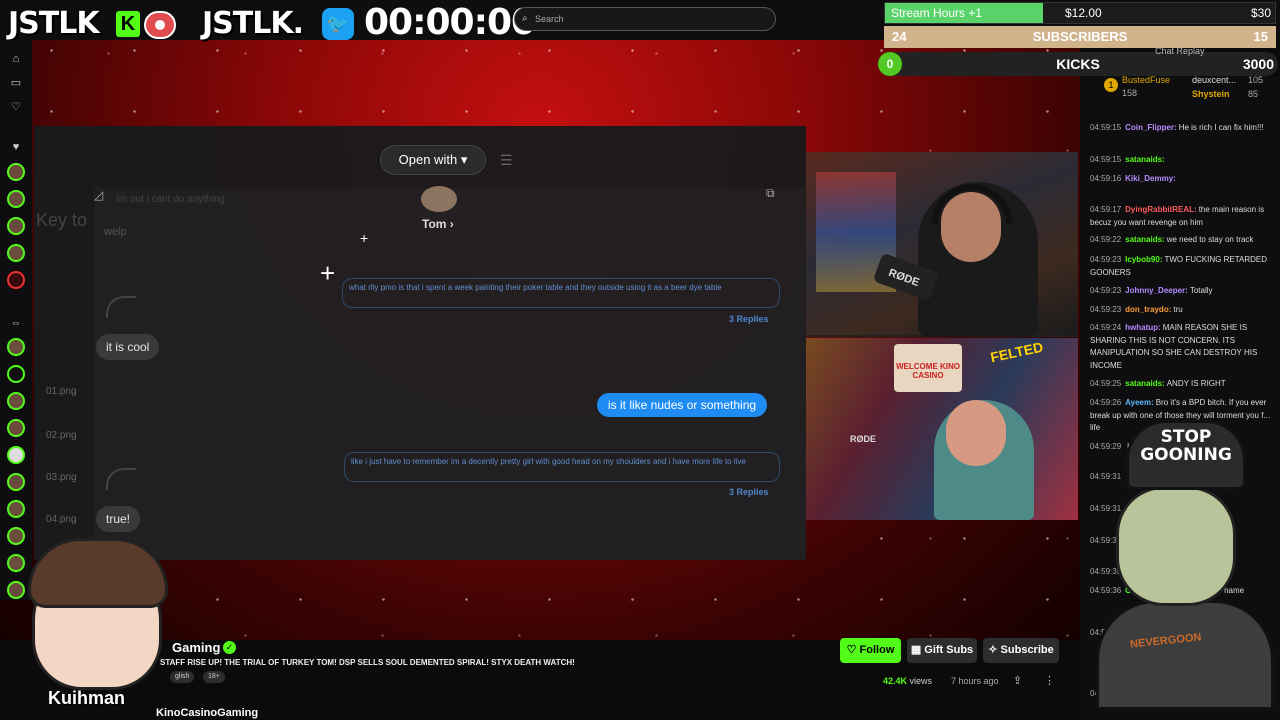 The height and width of the screenshot is (720, 1280). I want to click on twitter-icon: 🐦, so click(338, 24).